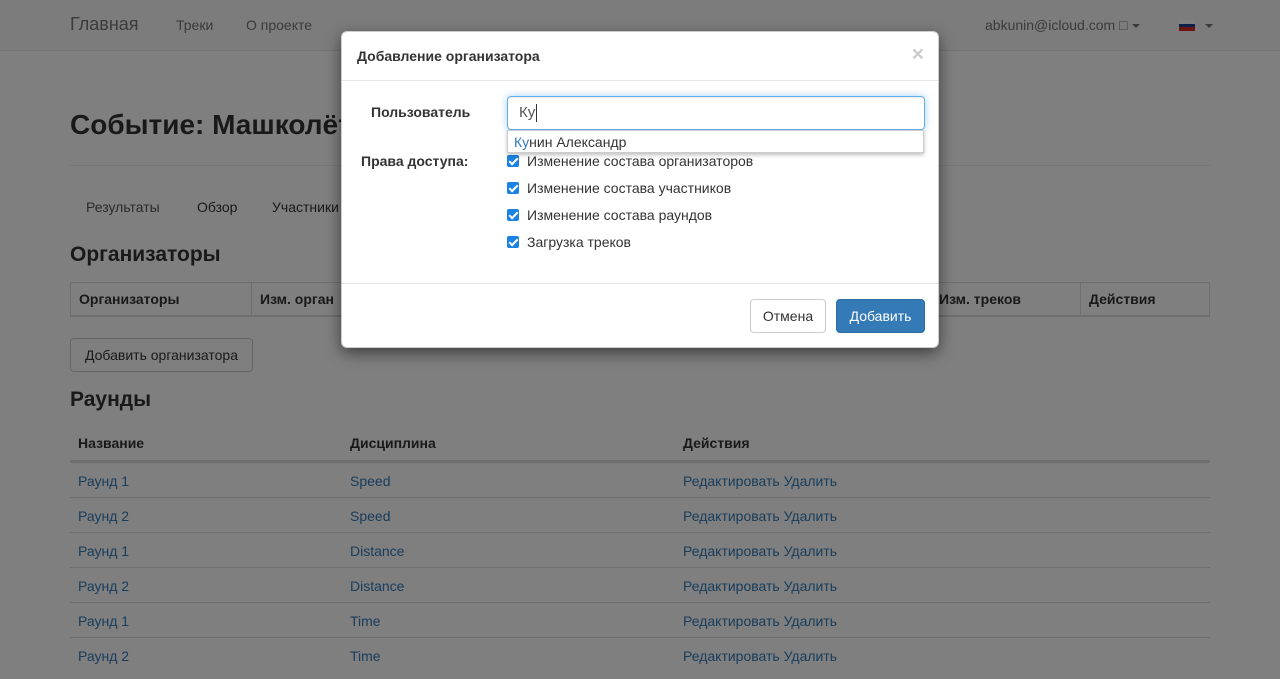 This screenshot has width=1280, height=679. What do you see at coordinates (715, 141) in the screenshot?
I see `autocomplete-dropdown: Кунин Александр` at bounding box center [715, 141].